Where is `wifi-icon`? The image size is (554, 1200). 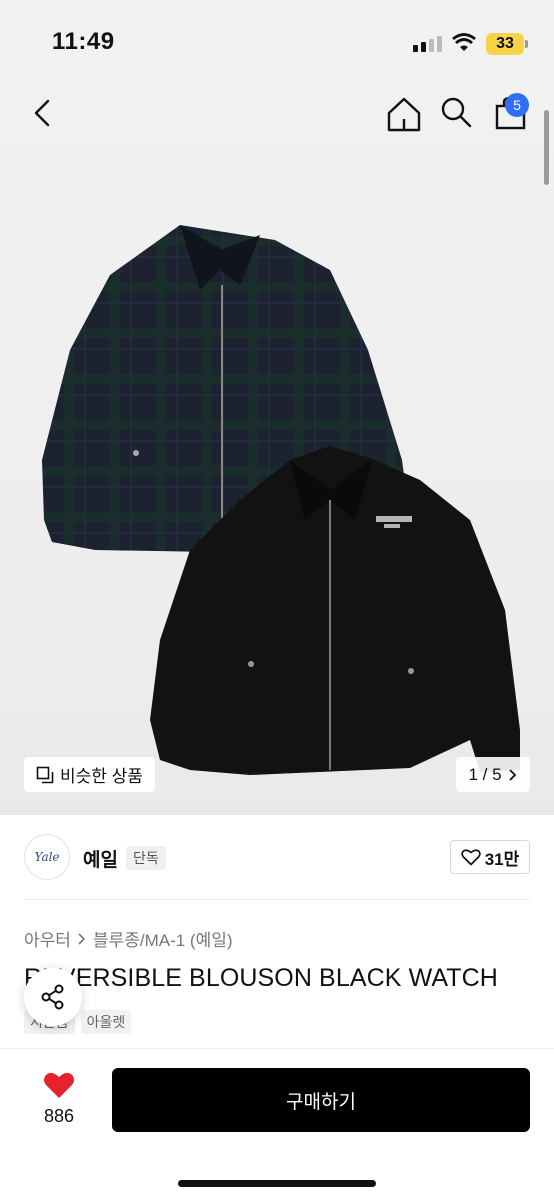
wifi-icon is located at coordinates (464, 42).